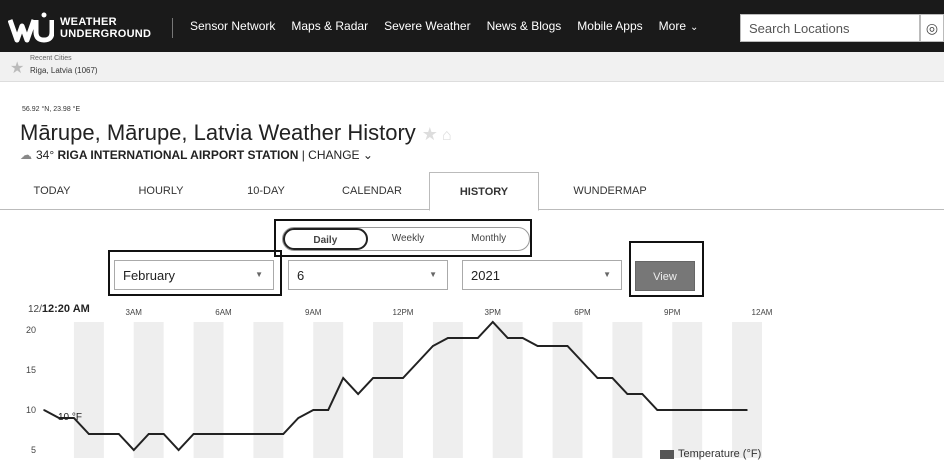 This screenshot has width=944, height=460. I want to click on page-title-text: Mārupe, Mārupe, Latvia Weather History, so click(218, 132).